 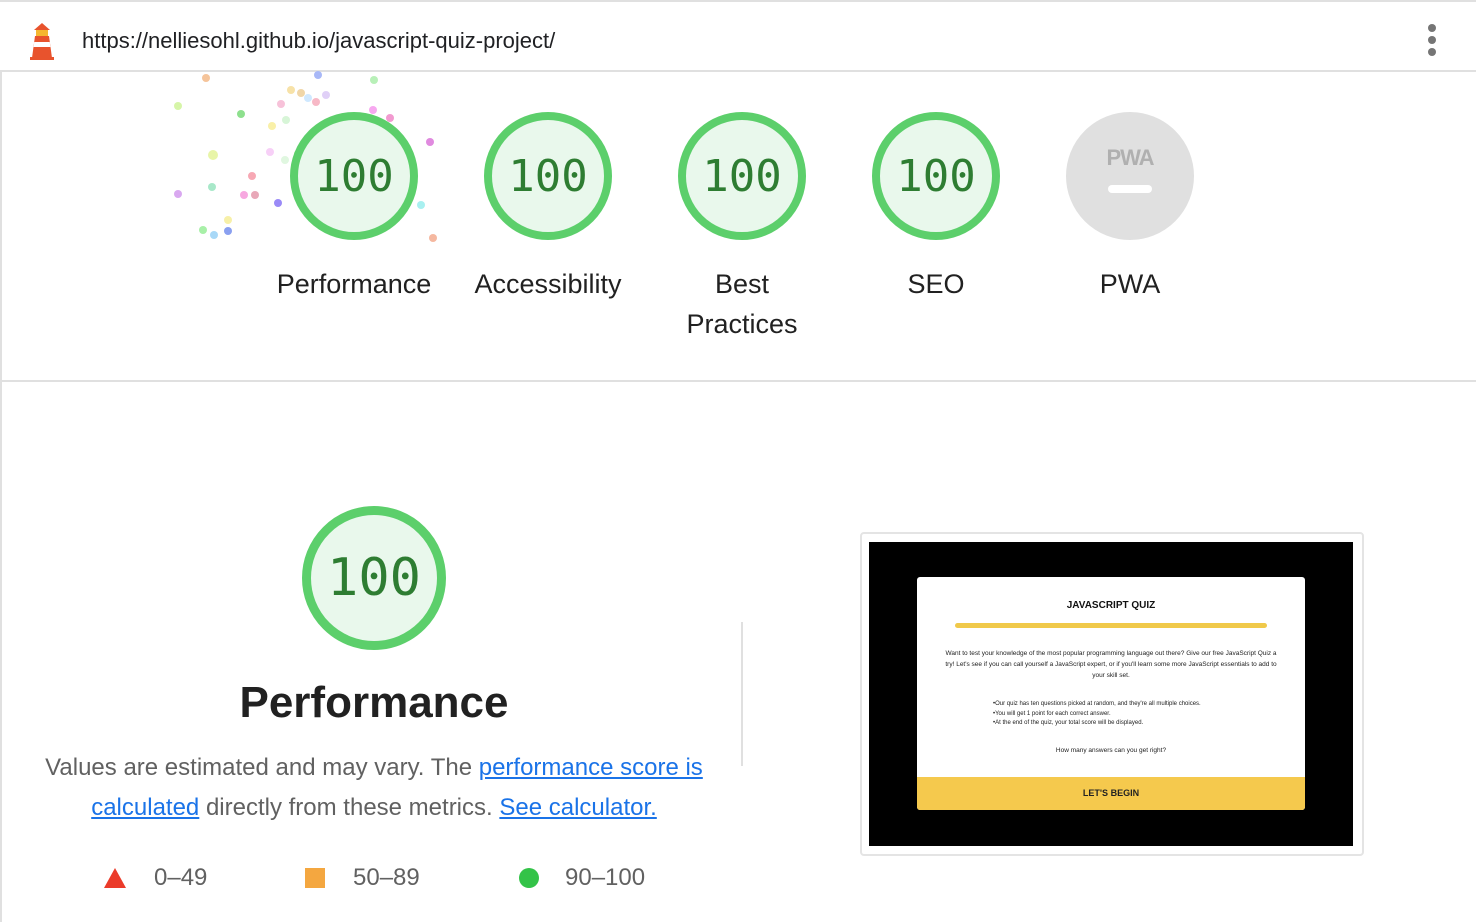 What do you see at coordinates (936, 284) in the screenshot?
I see `gauge-label: SEO` at bounding box center [936, 284].